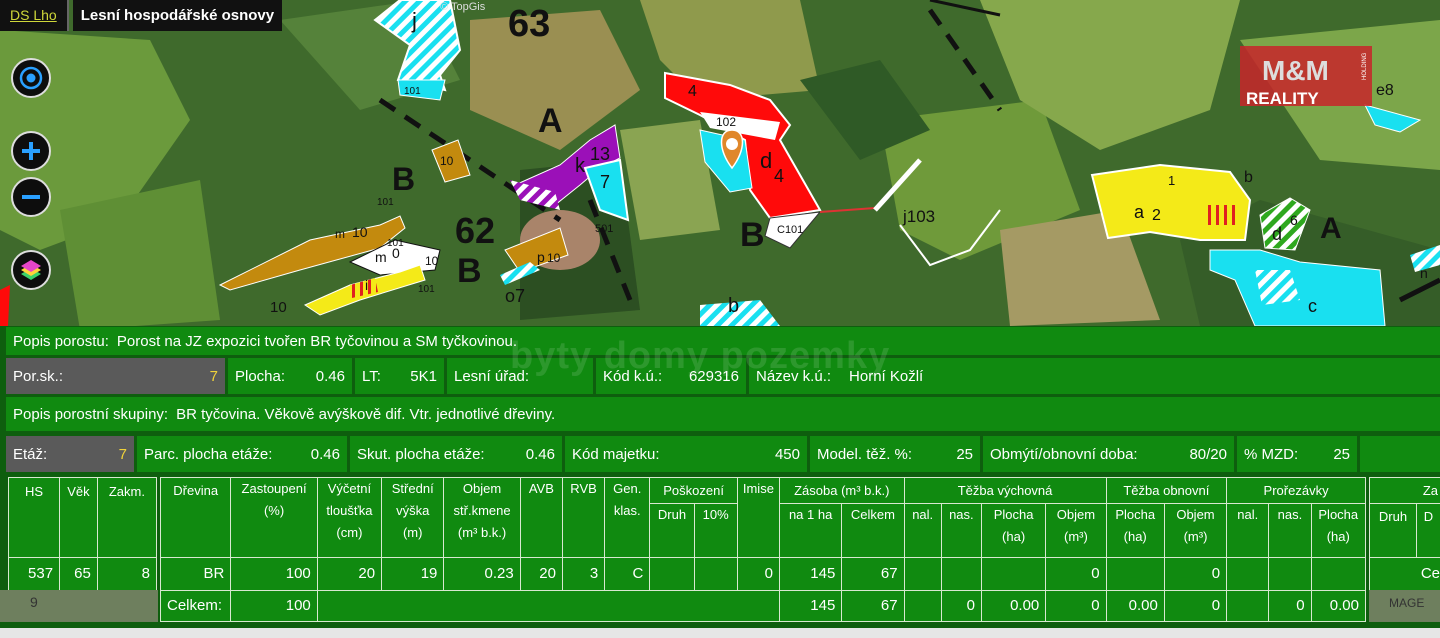 This screenshot has width=1440, height=638. What do you see at coordinates (1312, 306) in the screenshot?
I see `map-label: c` at bounding box center [1312, 306].